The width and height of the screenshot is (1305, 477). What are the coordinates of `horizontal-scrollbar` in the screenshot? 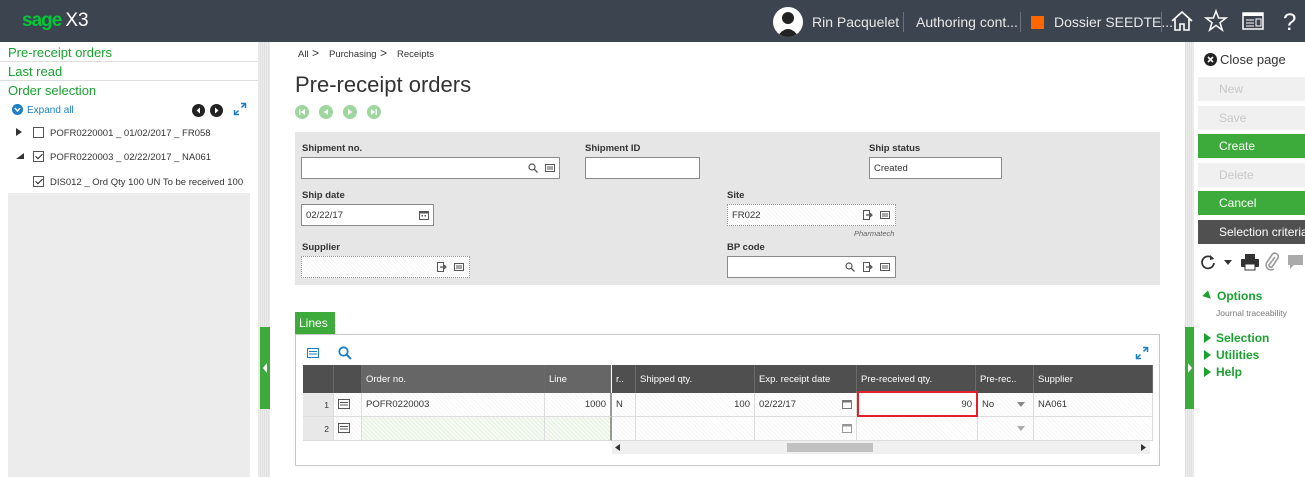 It's located at (881, 447).